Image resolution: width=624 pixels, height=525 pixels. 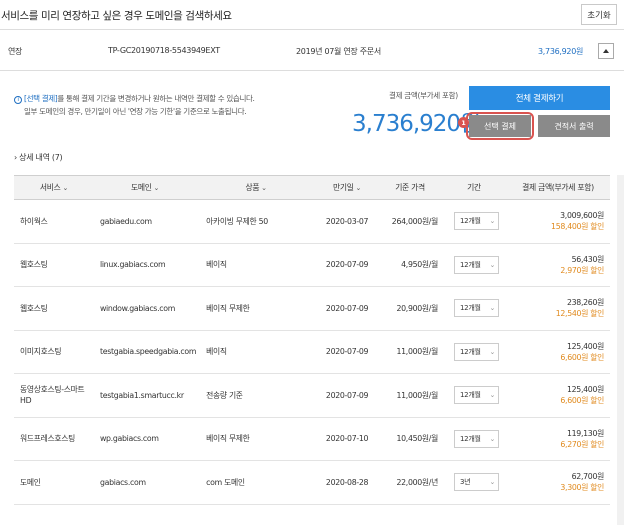 What do you see at coordinates (558, 482) in the screenshot?
I see `cell-payment: 62,700원 3,300원 할인` at bounding box center [558, 482].